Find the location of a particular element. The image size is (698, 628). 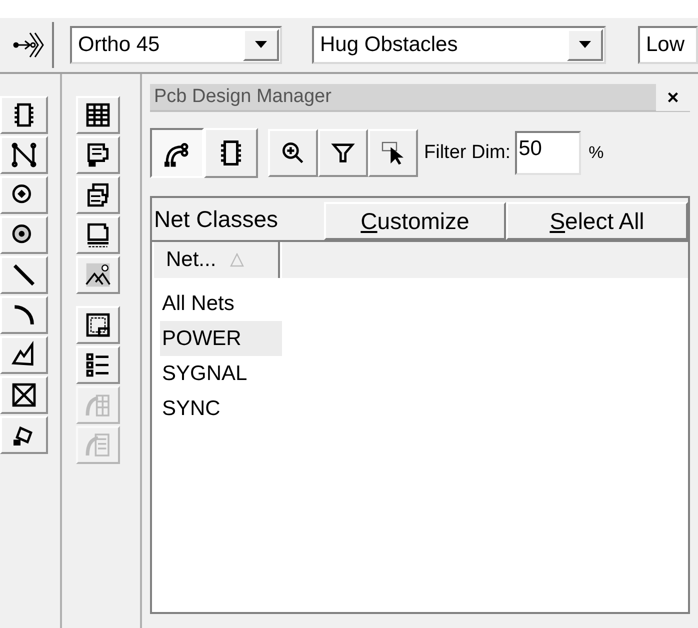

zoom-button is located at coordinates (293, 153).